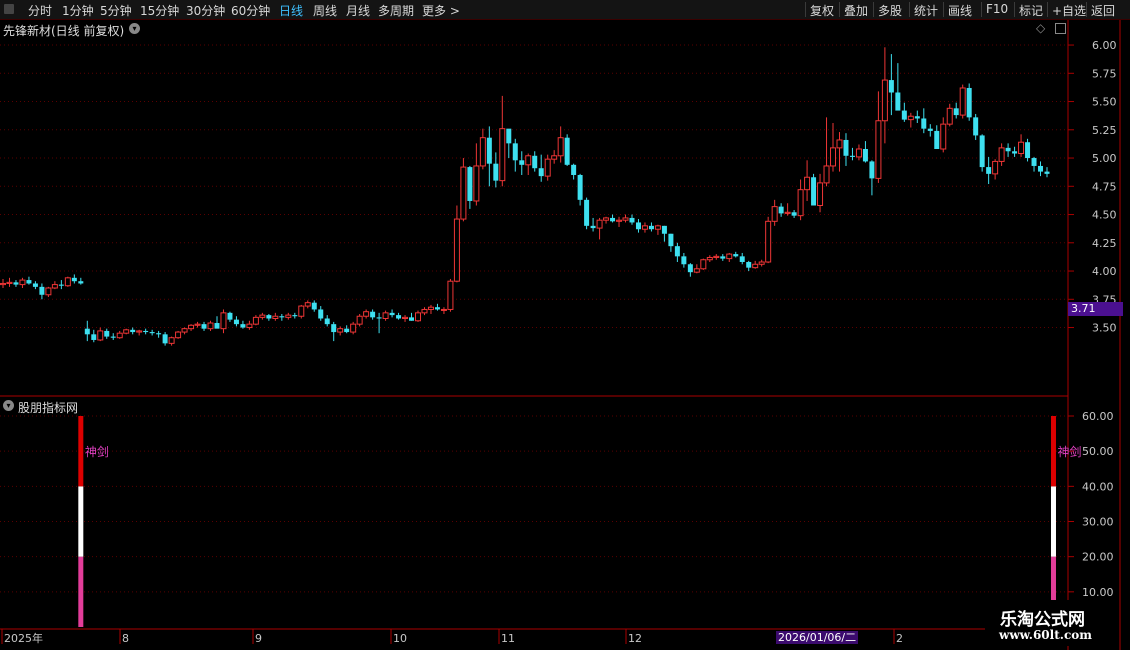 The image size is (1130, 650). What do you see at coordinates (1098, 557) in the screenshot?
I see `indicator-tick-label: 20.00` at bounding box center [1098, 557].